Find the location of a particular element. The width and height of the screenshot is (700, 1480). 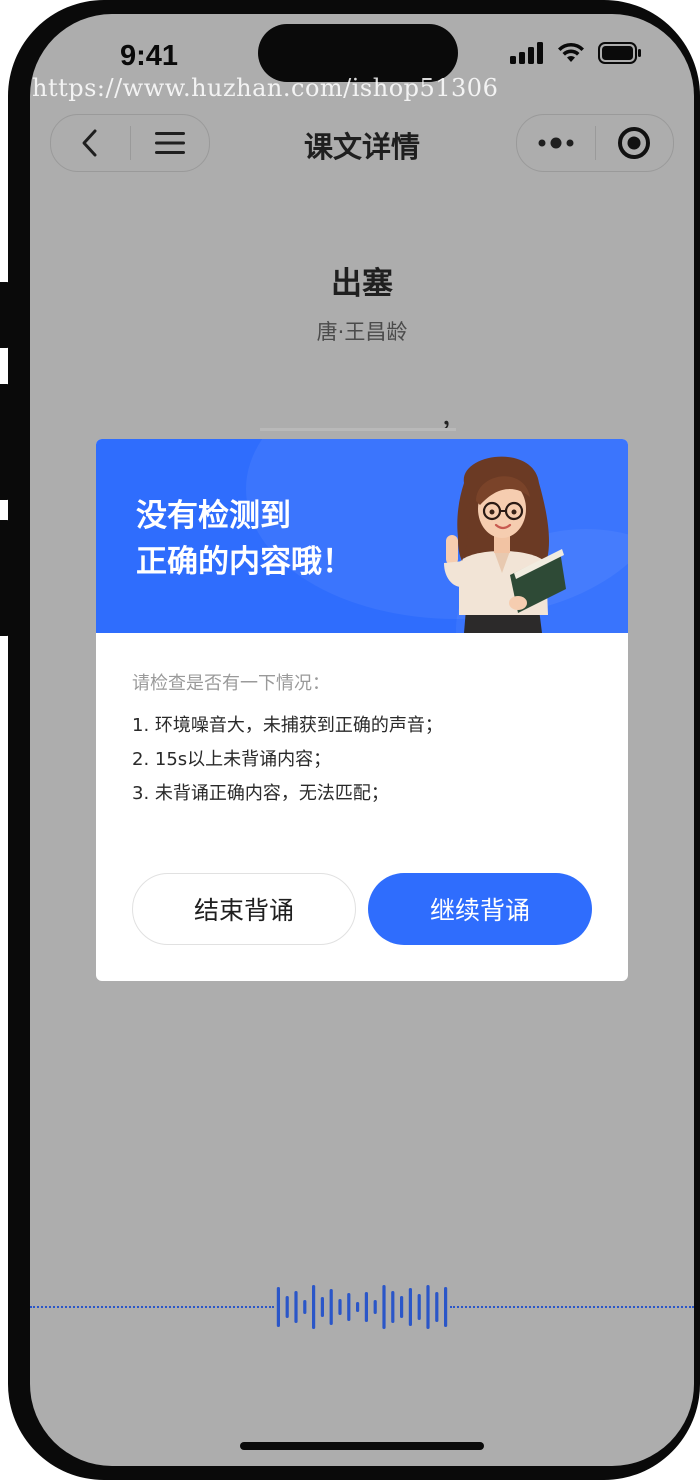

status-icons is located at coordinates (576, 53).